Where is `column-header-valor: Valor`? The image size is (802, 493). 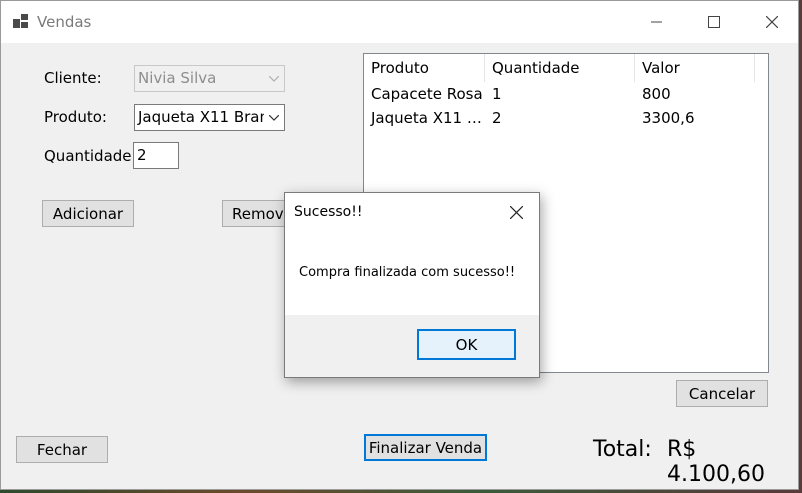
column-header-valor: Valor is located at coordinates (695, 68).